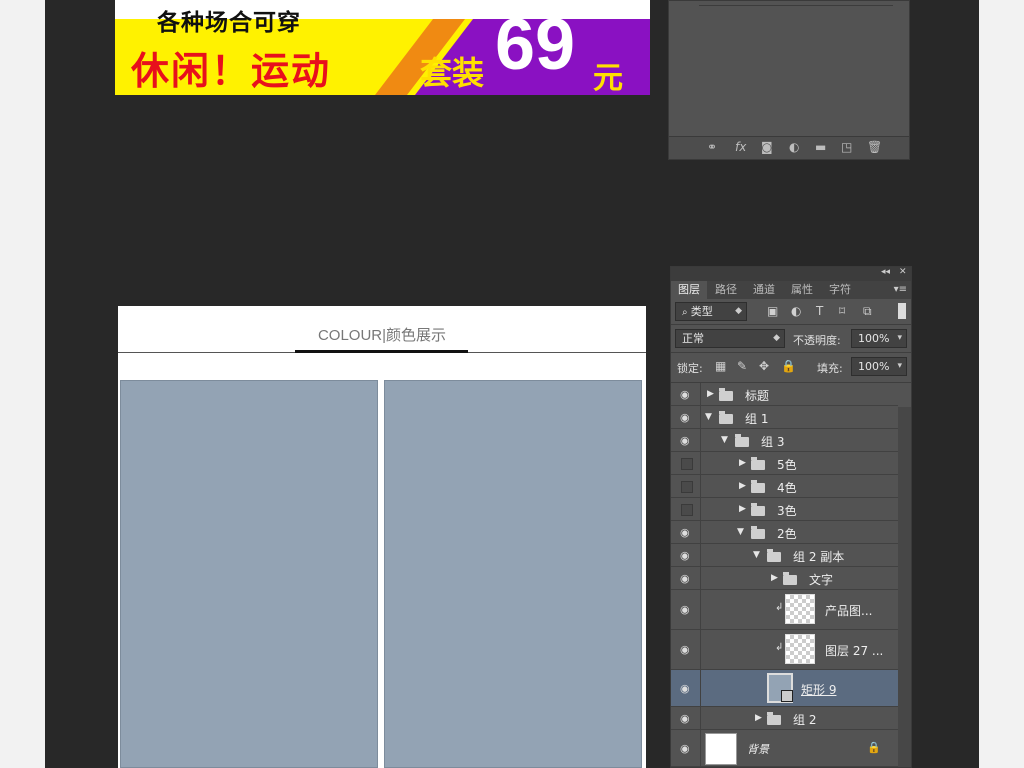 The height and width of the screenshot is (768, 1024). What do you see at coordinates (773, 442) in the screenshot?
I see `layer-name: 组 3` at bounding box center [773, 442].